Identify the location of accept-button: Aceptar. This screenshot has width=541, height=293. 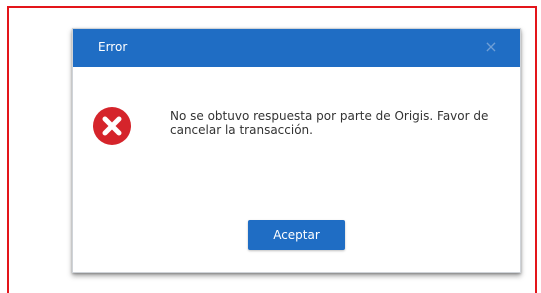
(296, 235).